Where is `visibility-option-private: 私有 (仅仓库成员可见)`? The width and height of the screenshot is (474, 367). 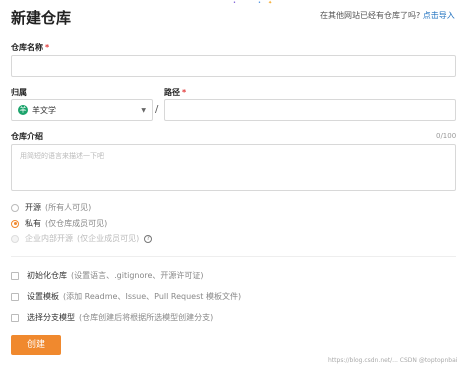
visibility-option-private: 私有 (仅仓库成员可见) is located at coordinates (59, 223).